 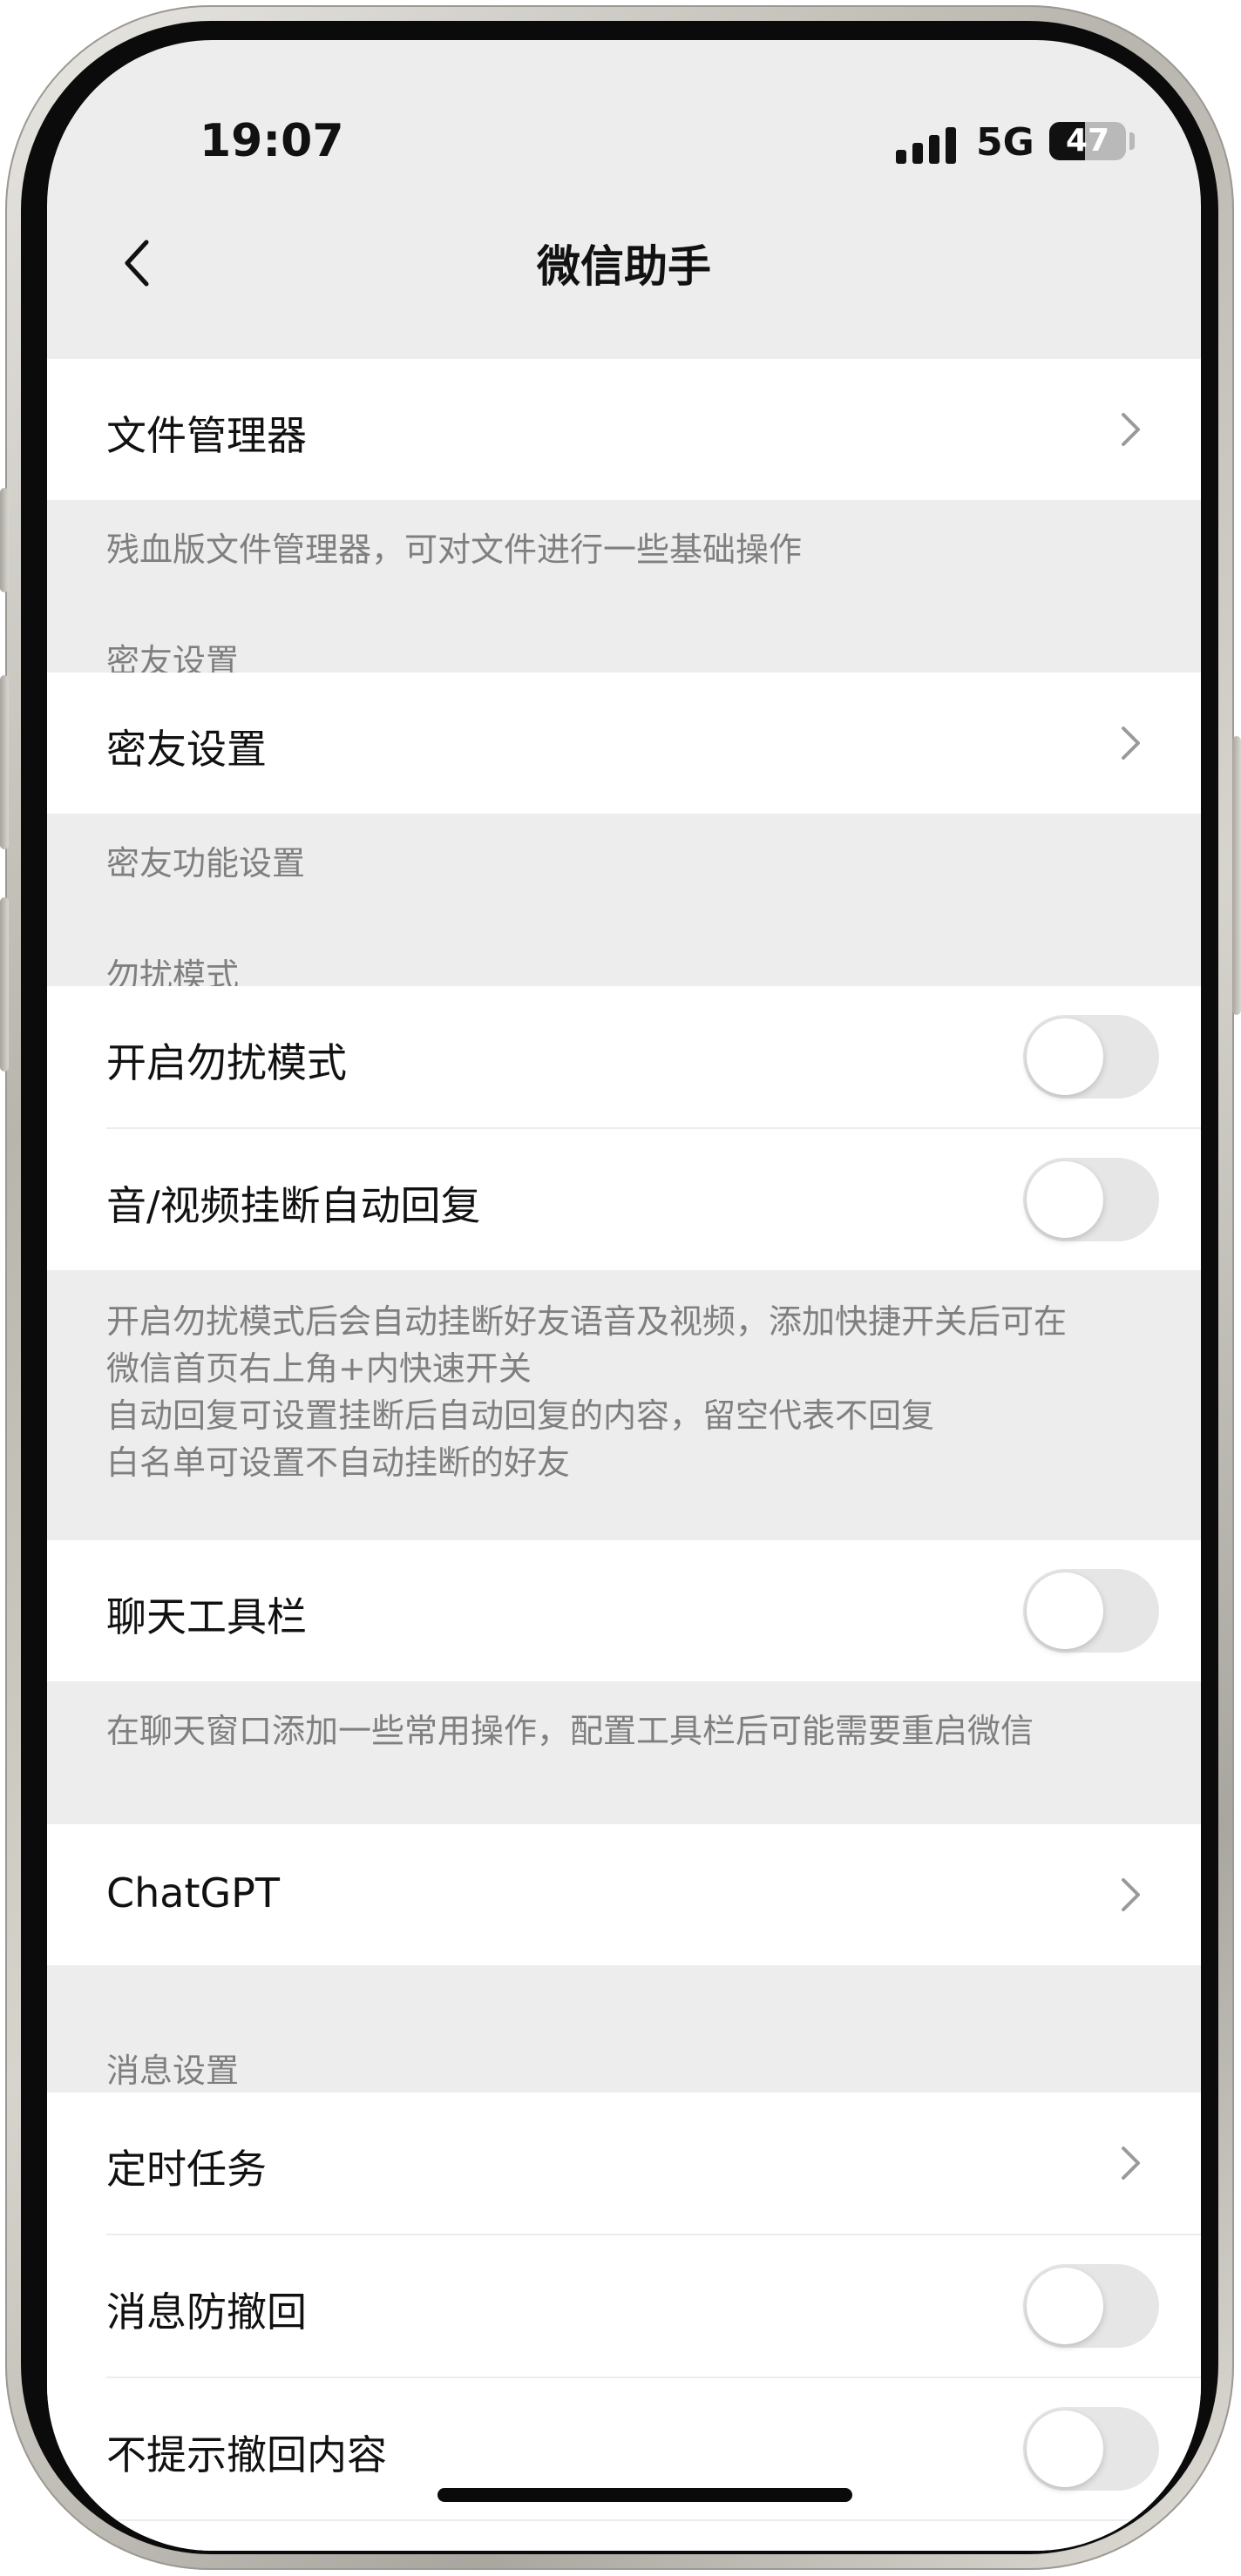 What do you see at coordinates (624, 109) in the screenshot?
I see `status-bar: 19:07 5G 47` at bounding box center [624, 109].